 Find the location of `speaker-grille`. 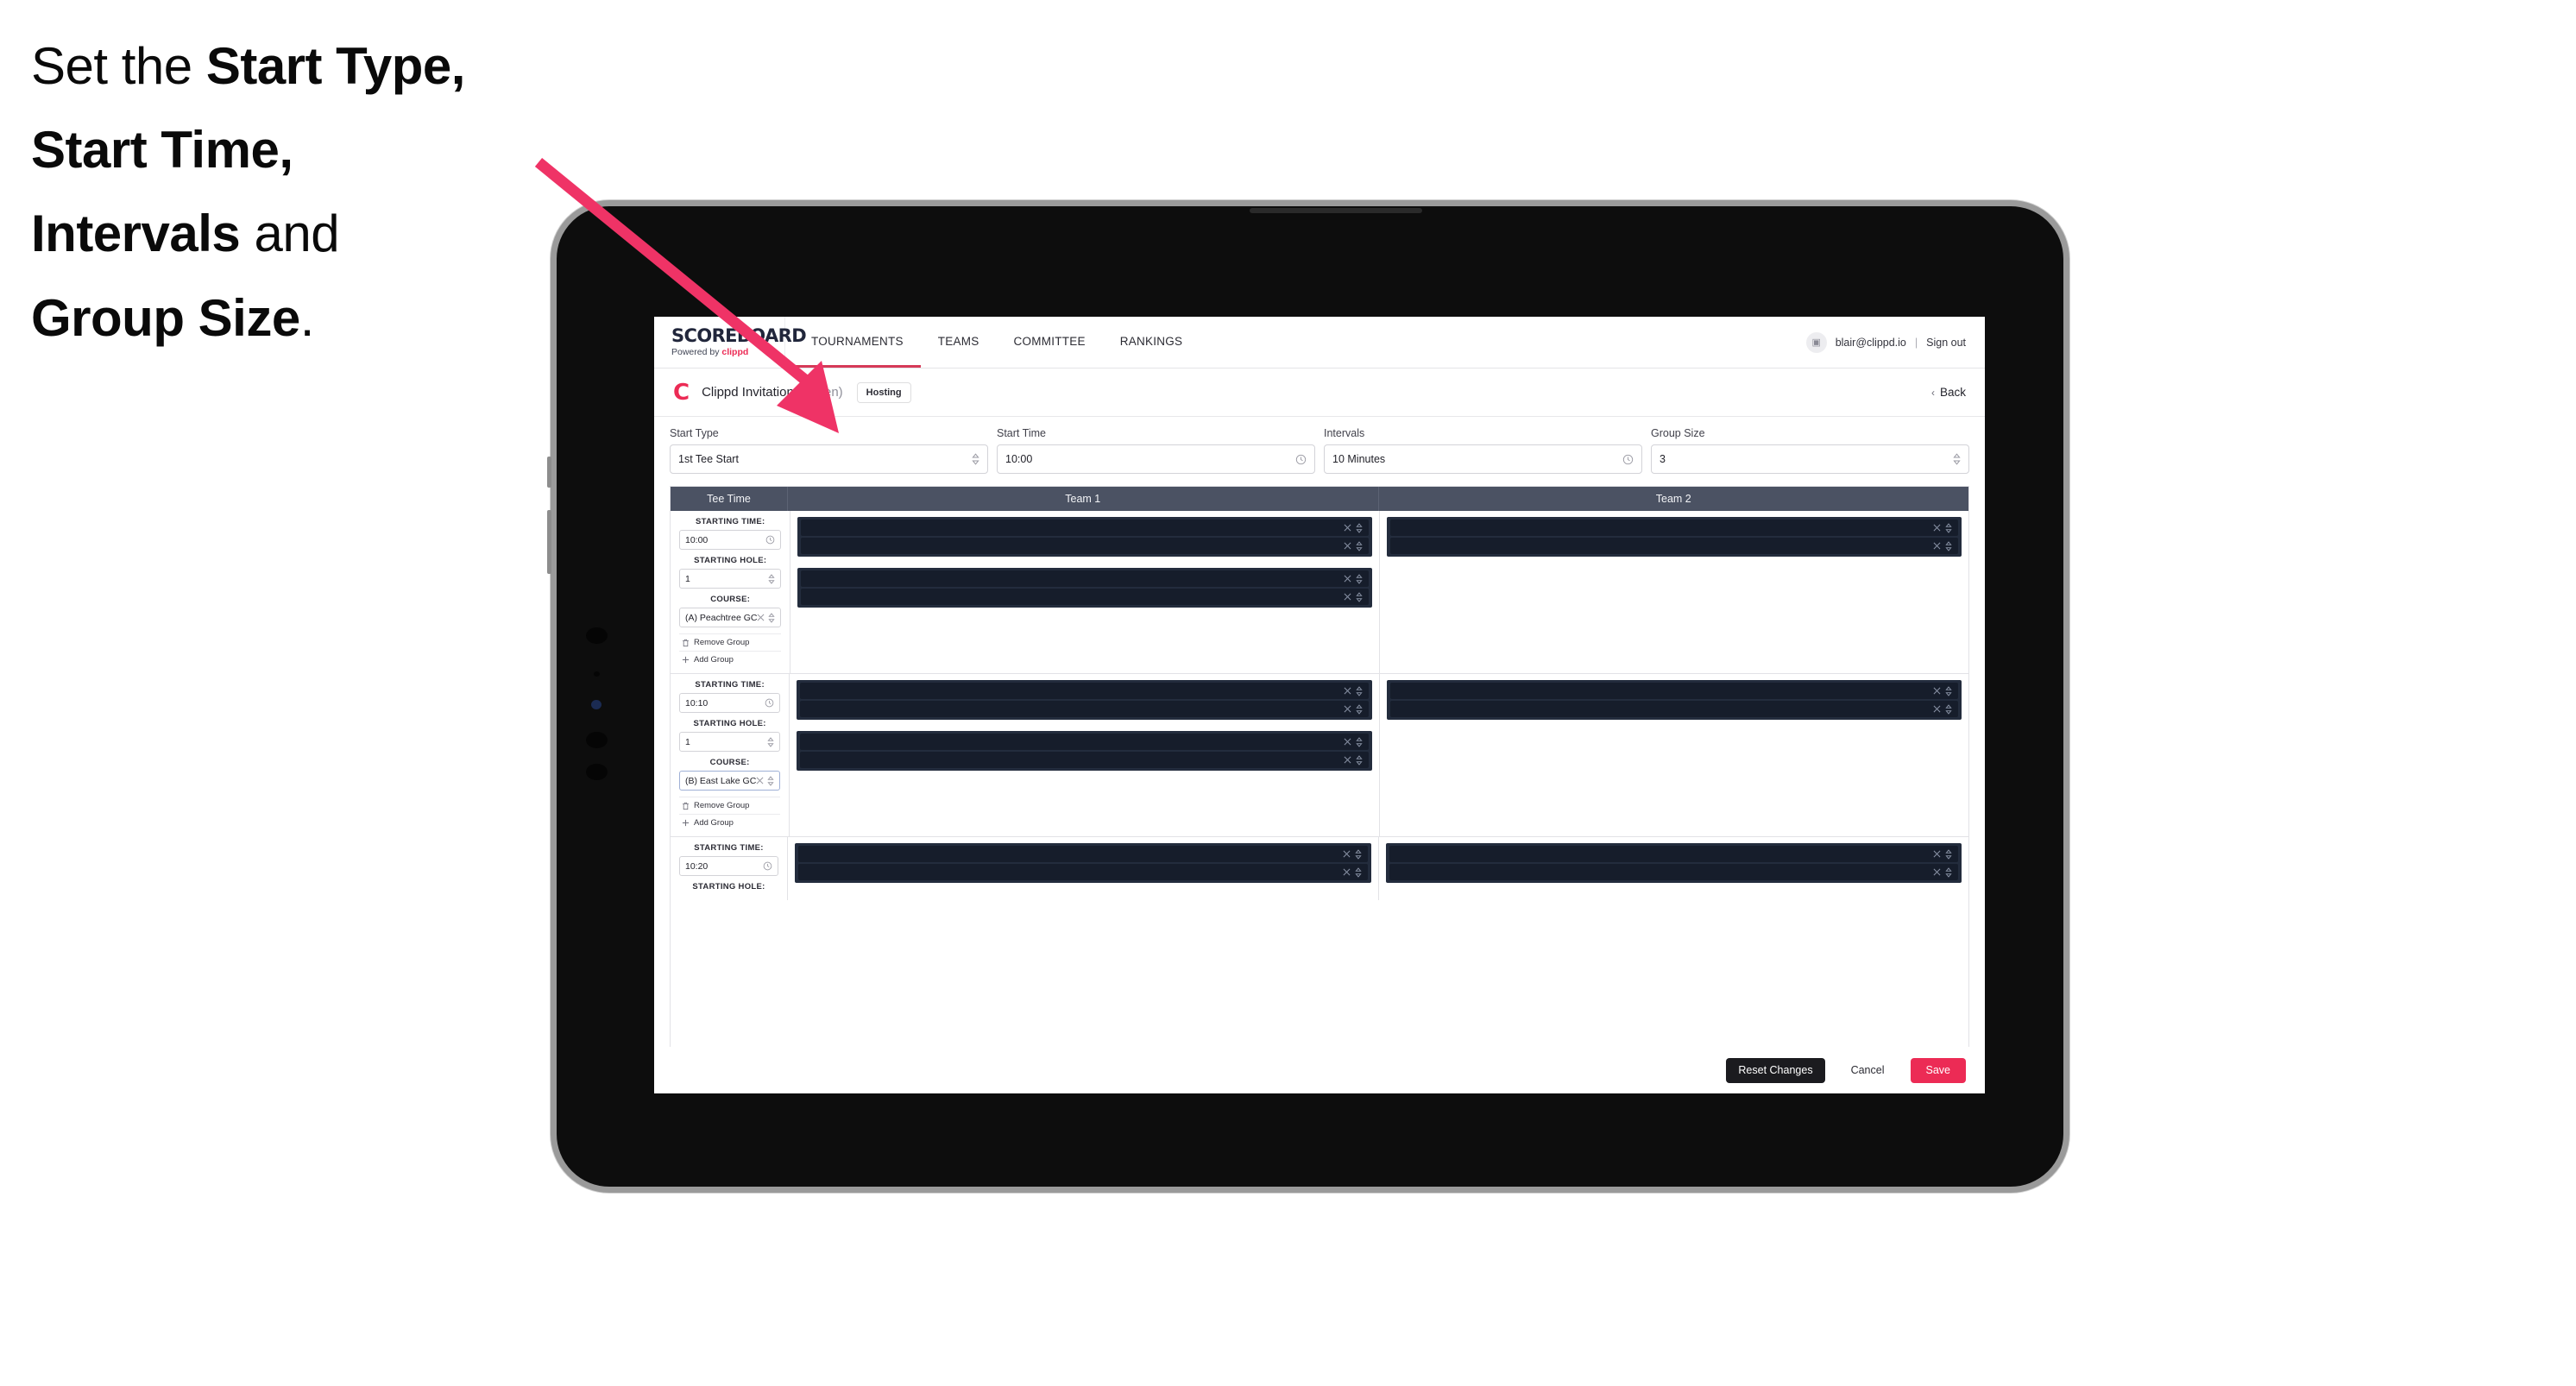

speaker-grille is located at coordinates (1337, 211).